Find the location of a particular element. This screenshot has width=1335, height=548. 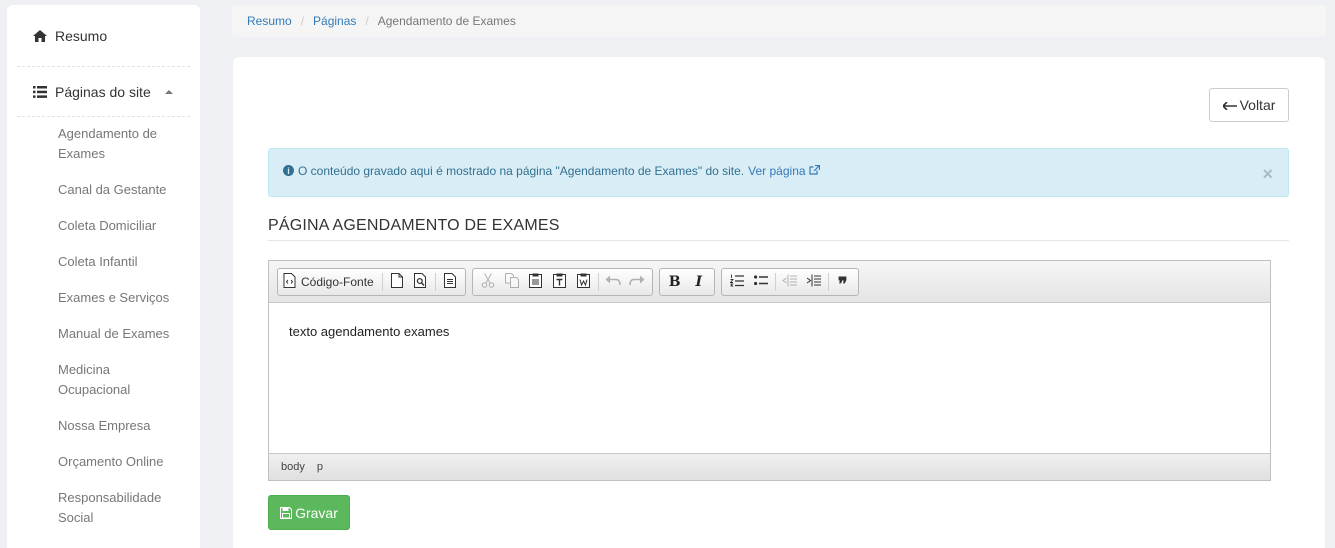

paste-word-button is located at coordinates (584, 282).